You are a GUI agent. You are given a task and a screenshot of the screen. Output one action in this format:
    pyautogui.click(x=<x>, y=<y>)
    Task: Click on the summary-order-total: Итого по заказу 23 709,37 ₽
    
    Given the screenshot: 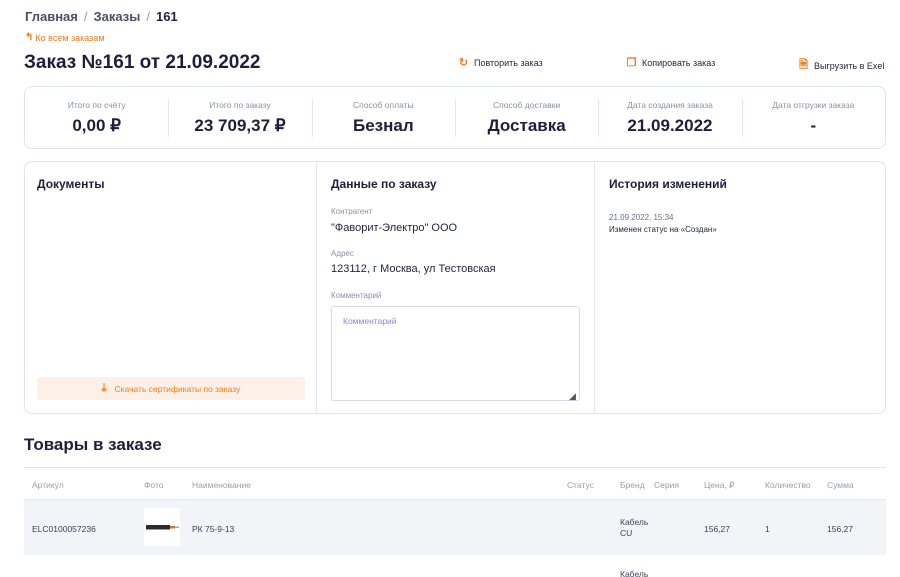 What is the action you would take?
    pyautogui.click(x=239, y=117)
    